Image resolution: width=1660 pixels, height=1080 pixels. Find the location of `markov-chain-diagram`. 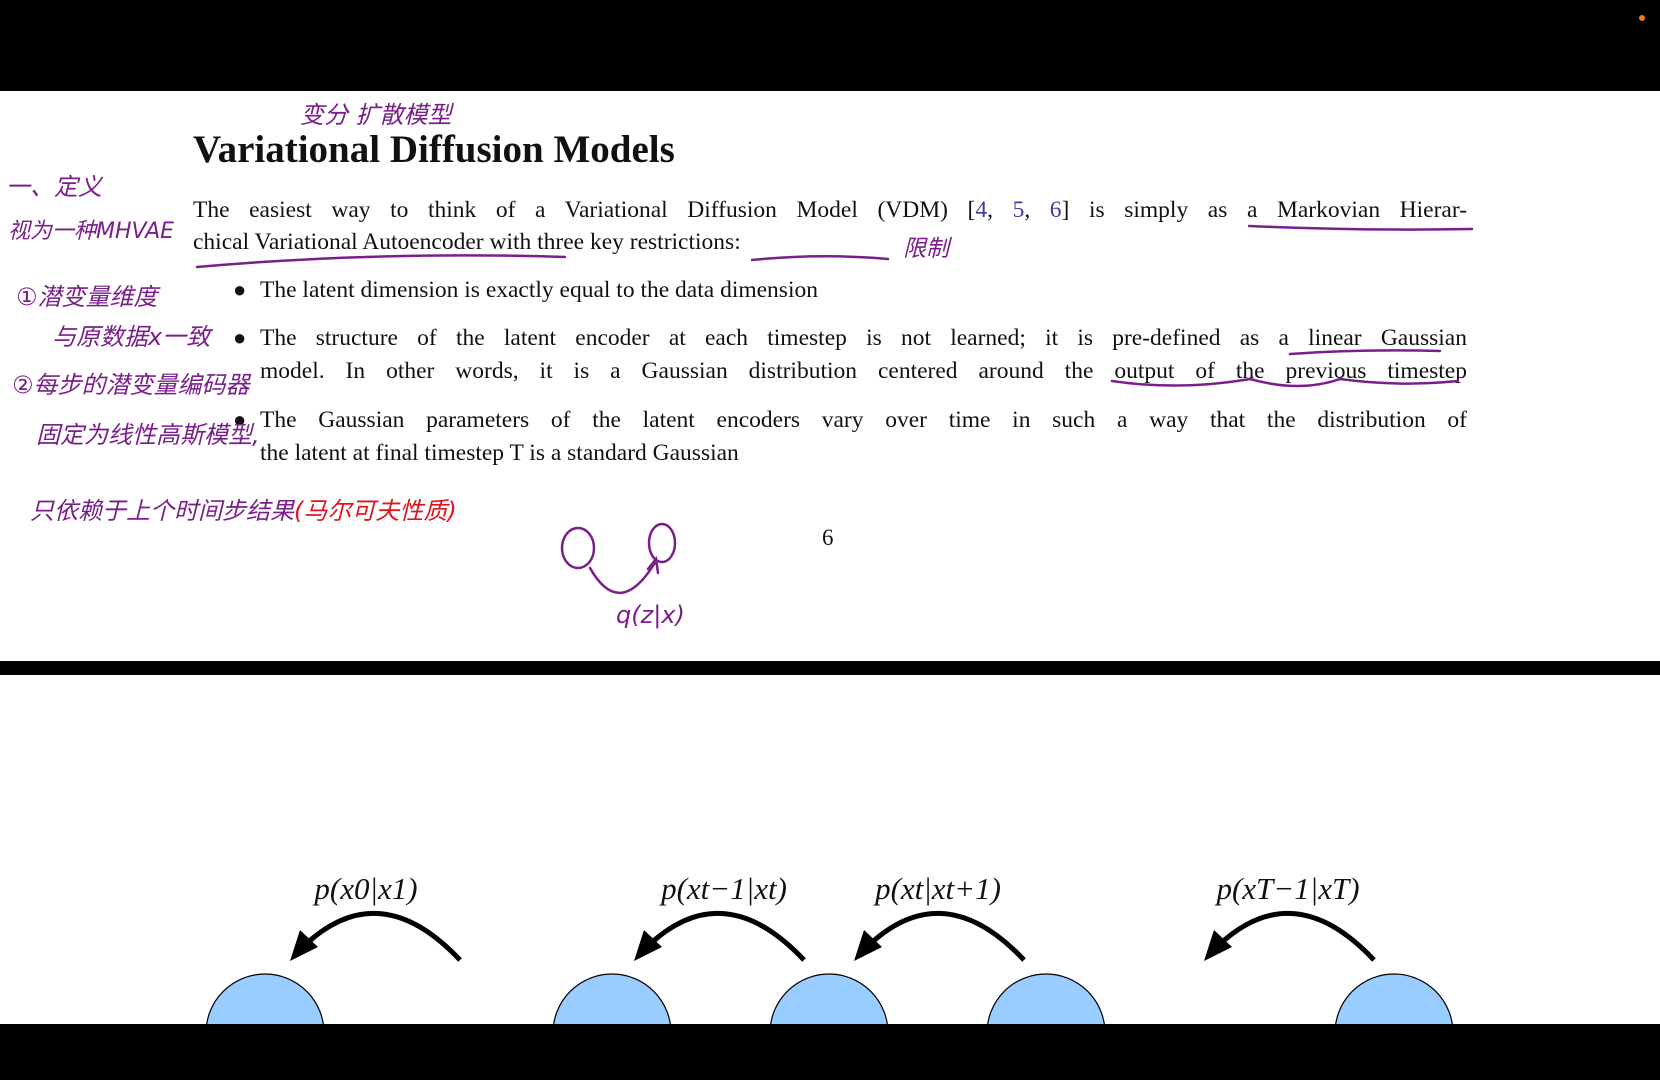

markov-chain-diagram is located at coordinates (829, 967).